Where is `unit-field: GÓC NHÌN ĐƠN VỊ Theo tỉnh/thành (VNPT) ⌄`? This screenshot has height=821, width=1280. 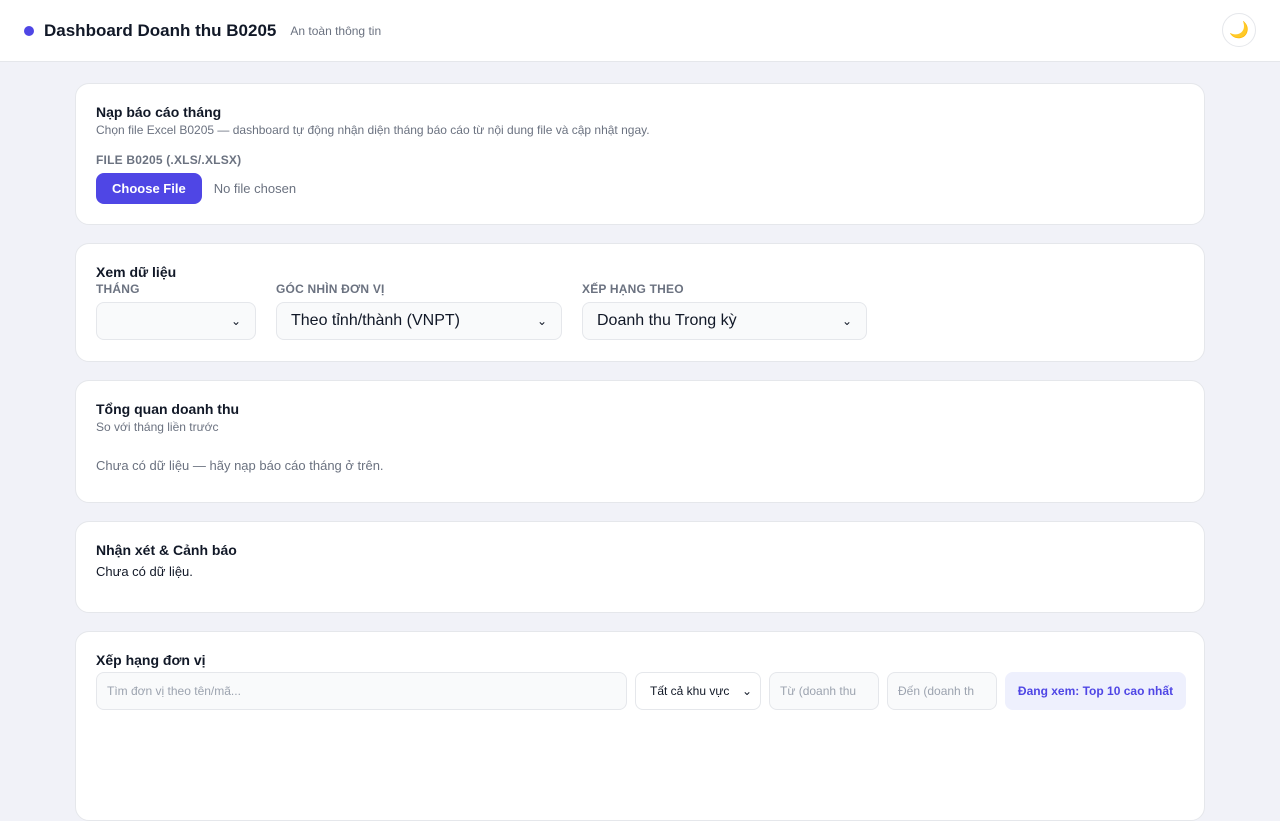
unit-field: GÓC NHÌN ĐƠN VỊ Theo tỉnh/thành (VNPT) ⌄ is located at coordinates (419, 311).